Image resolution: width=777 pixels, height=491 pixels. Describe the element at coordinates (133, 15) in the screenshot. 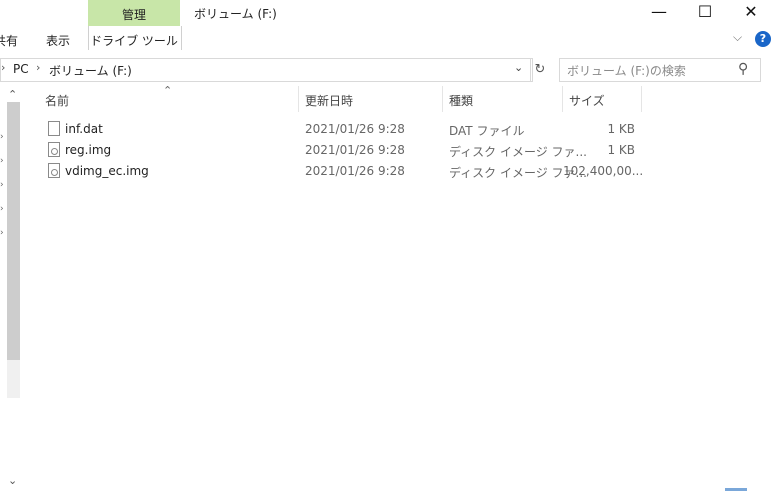

I see `manage-context-tab-label: 管理` at that location.